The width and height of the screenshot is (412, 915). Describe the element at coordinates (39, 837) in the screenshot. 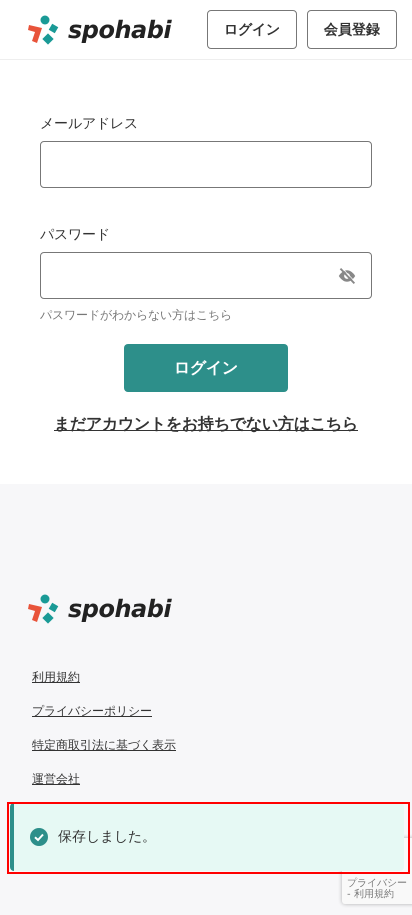

I see `check-circle-icon` at that location.